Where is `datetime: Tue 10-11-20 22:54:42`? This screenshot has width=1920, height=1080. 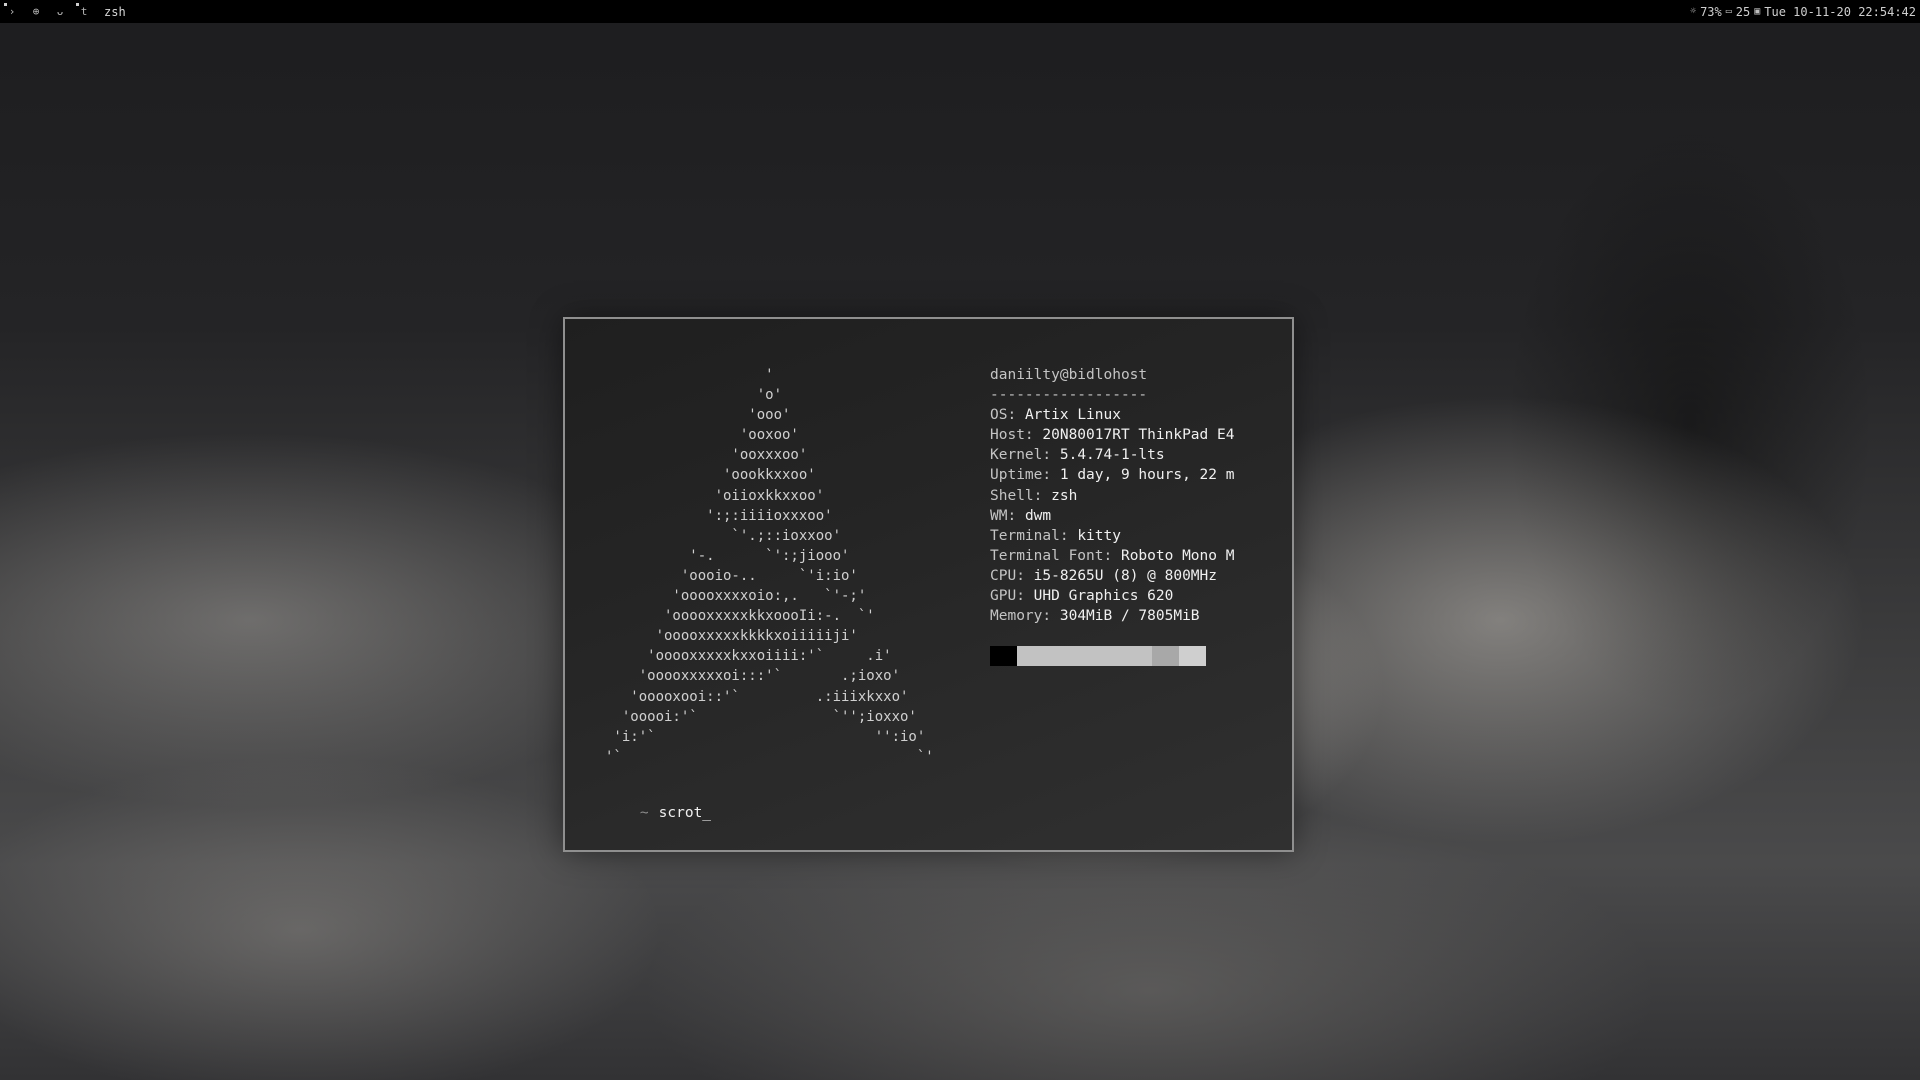
datetime: Tue 10-11-20 22:54:42 is located at coordinates (1840, 11).